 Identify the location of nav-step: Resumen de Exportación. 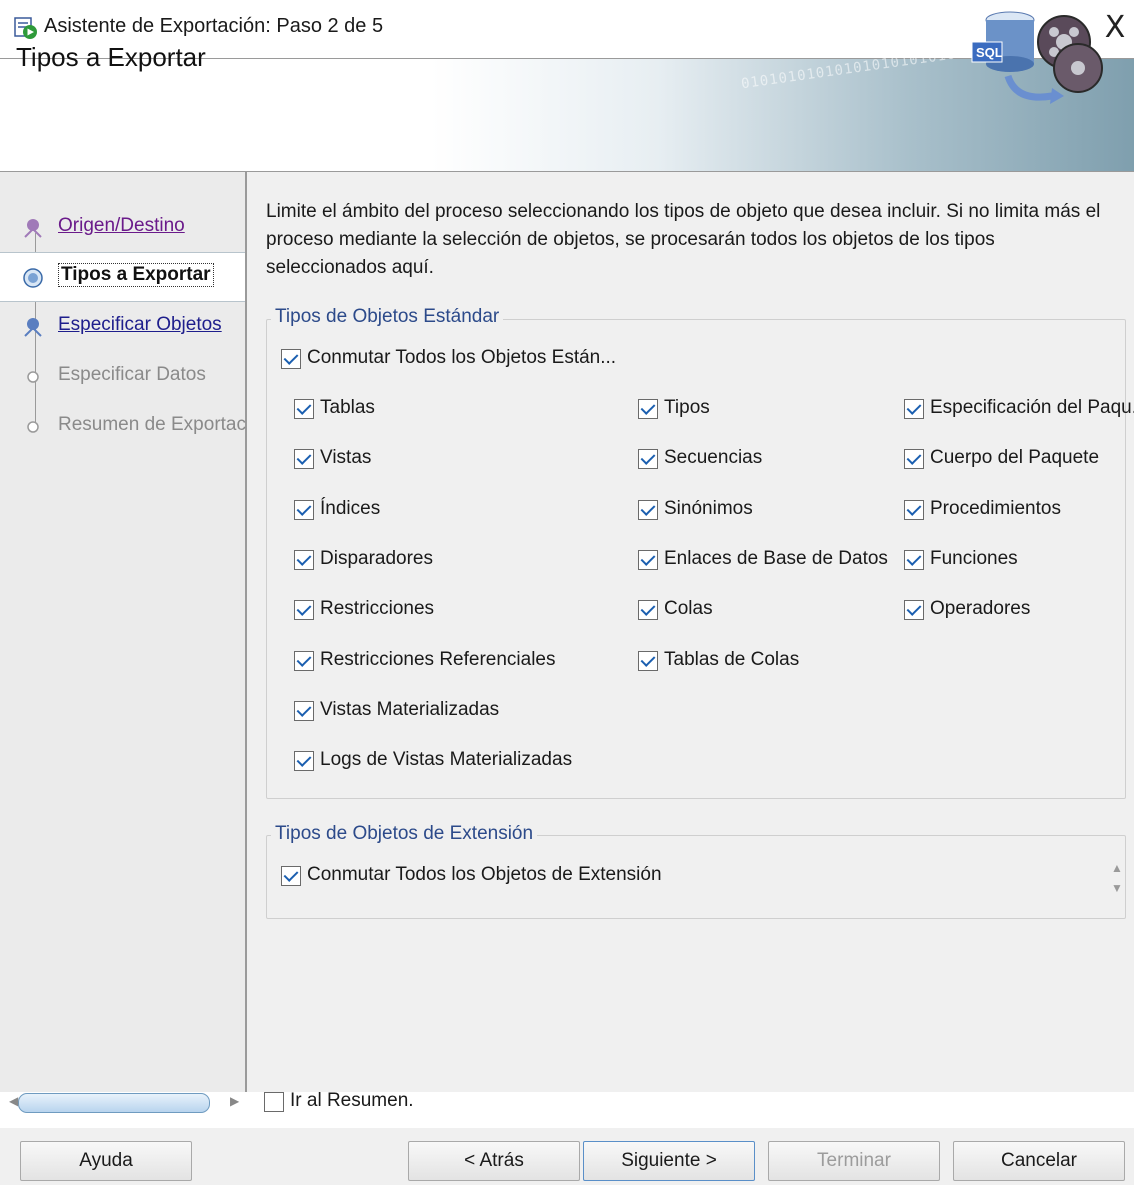
(135, 426).